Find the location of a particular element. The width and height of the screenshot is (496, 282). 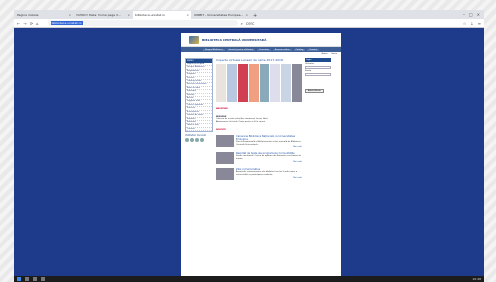

back-icon: ← is located at coordinates (18, 23).